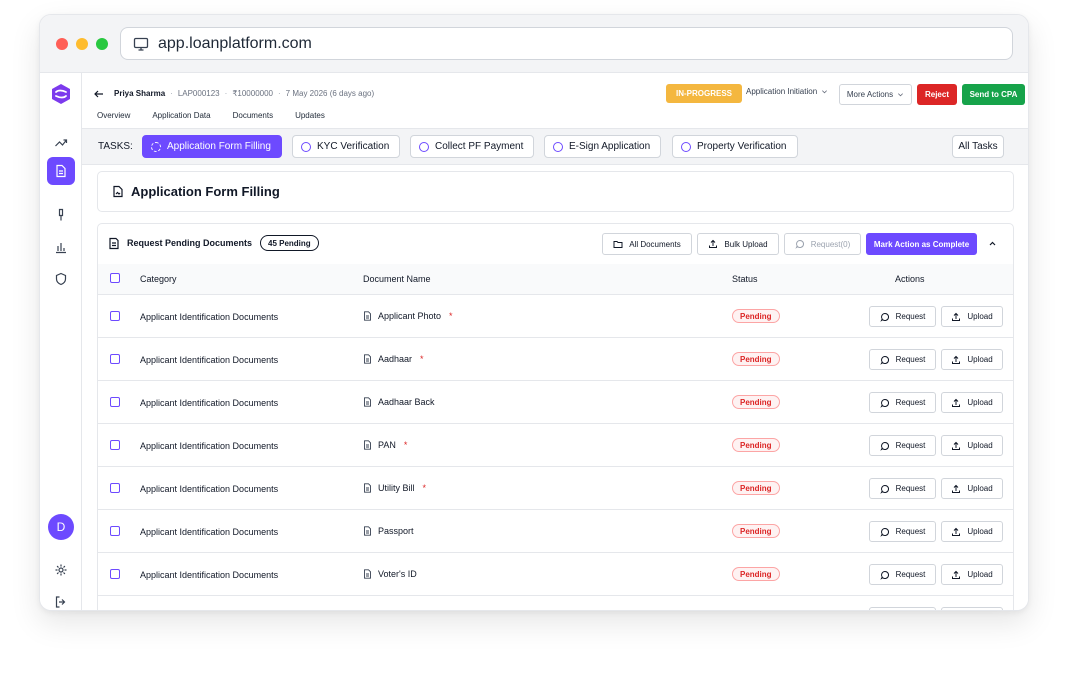  Describe the element at coordinates (61, 215) in the screenshot. I see `sidebar-item-tools` at that location.